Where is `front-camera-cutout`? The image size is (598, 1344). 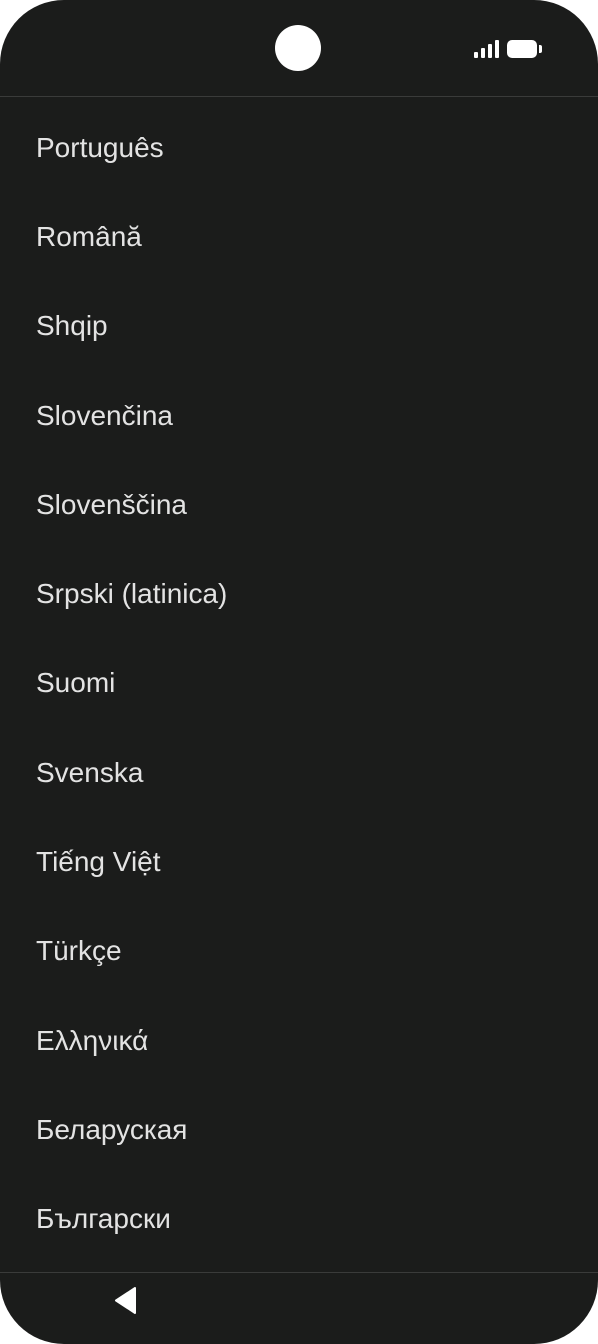 front-camera-cutout is located at coordinates (298, 48).